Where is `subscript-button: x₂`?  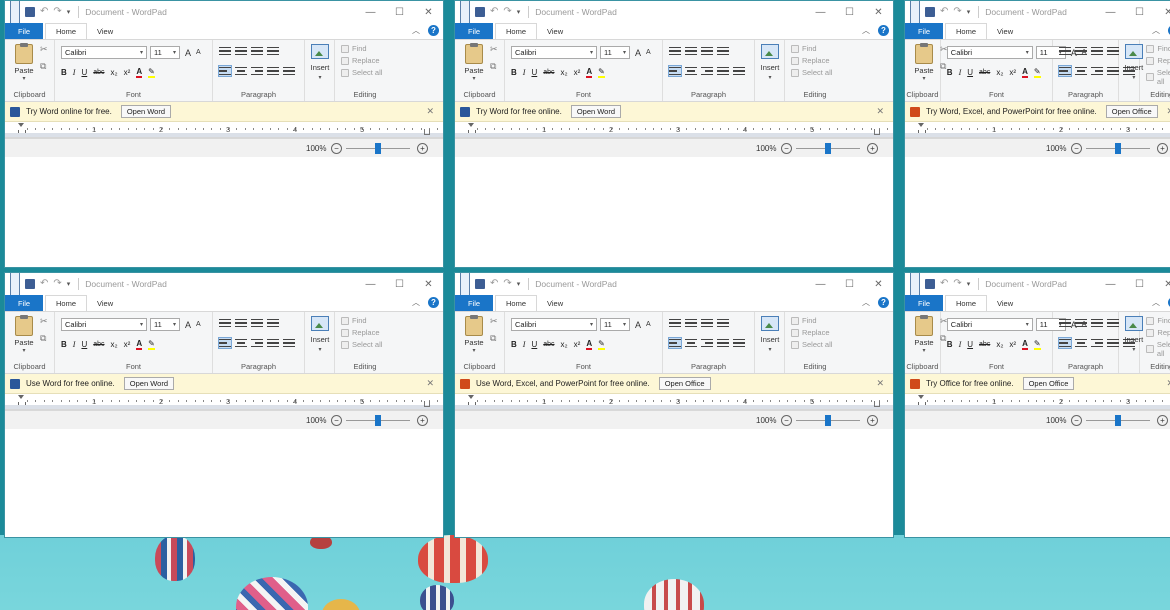
subscript-button: x₂ is located at coordinates (999, 72).